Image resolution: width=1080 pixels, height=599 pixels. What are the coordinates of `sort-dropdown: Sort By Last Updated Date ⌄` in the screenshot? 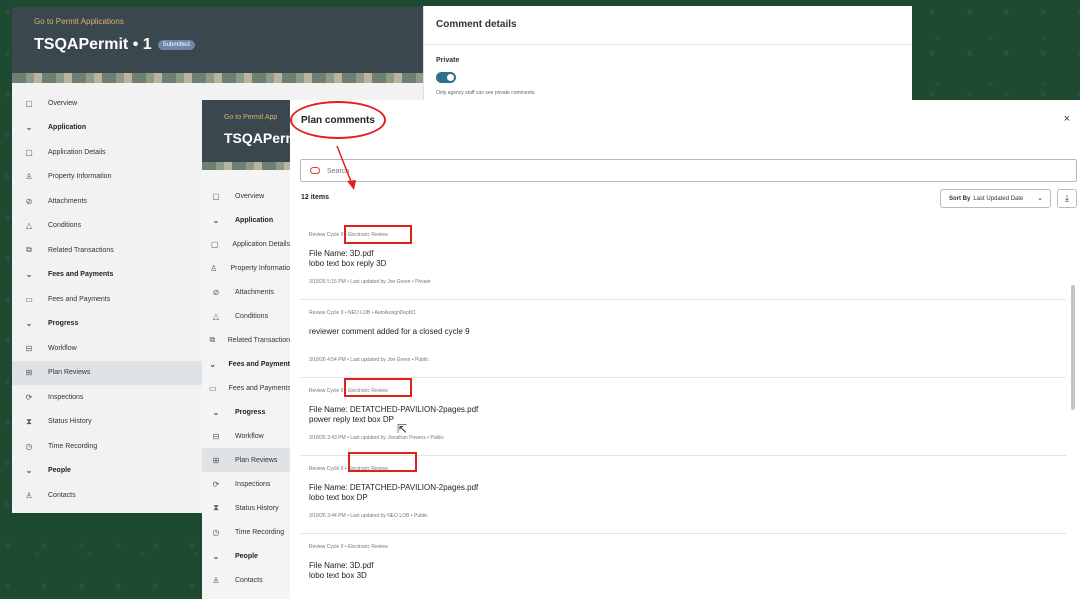 It's located at (995, 198).